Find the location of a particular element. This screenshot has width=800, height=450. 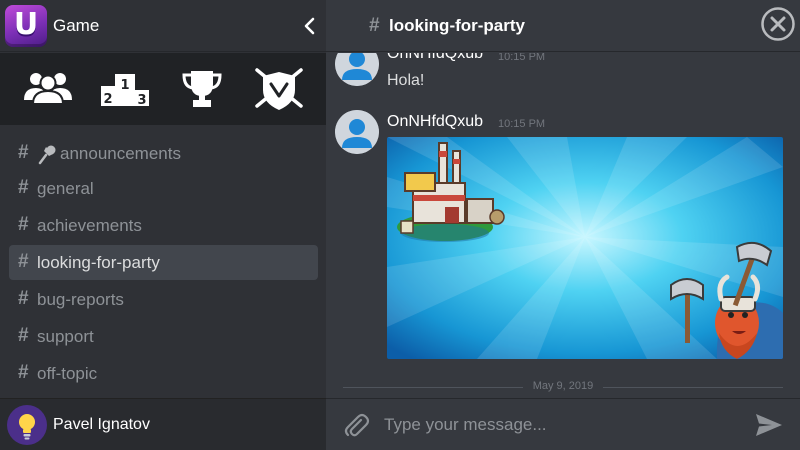

sidebar-header: U Game is located at coordinates (163, 26).